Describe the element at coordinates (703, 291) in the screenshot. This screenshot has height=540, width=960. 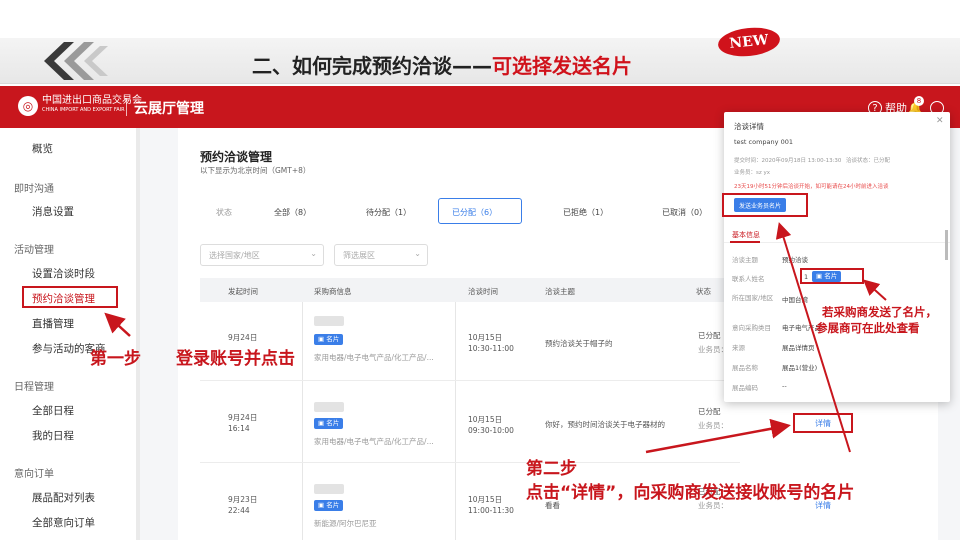
I see `column-header-status: 状态` at that location.